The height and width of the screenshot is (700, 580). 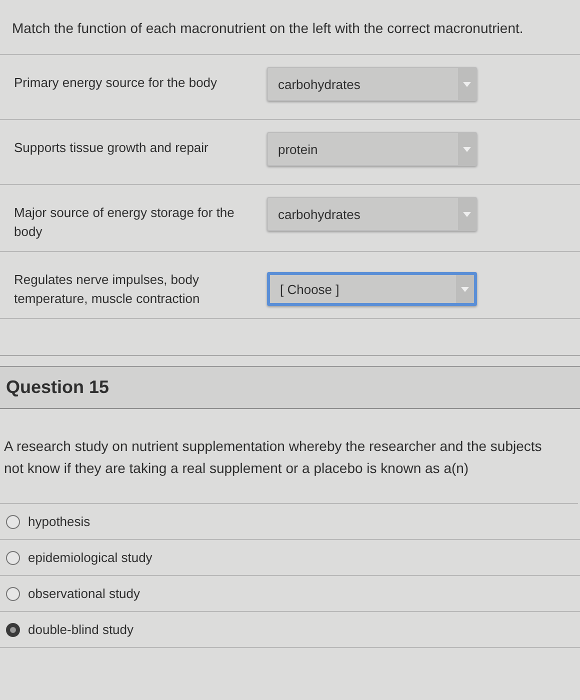 What do you see at coordinates (81, 629) in the screenshot?
I see `option-label: double-blind study` at bounding box center [81, 629].